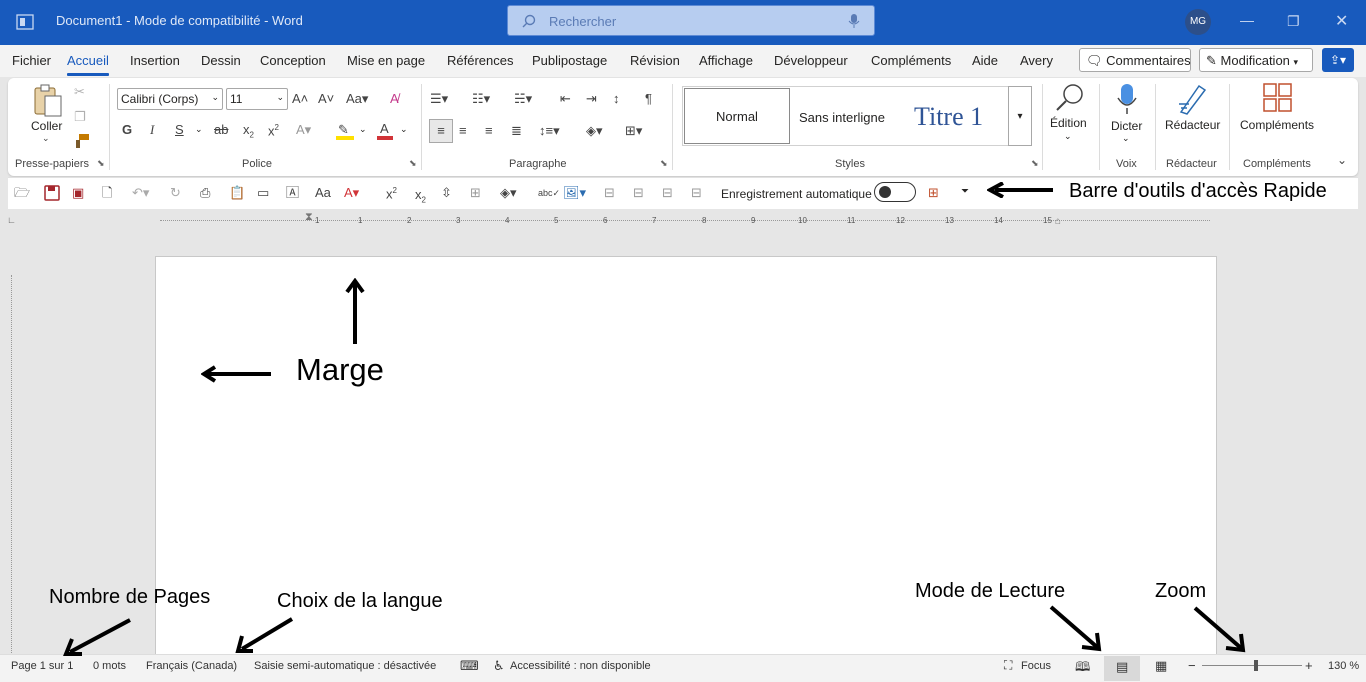  I want to click on tab-references: Références, so click(480, 60).